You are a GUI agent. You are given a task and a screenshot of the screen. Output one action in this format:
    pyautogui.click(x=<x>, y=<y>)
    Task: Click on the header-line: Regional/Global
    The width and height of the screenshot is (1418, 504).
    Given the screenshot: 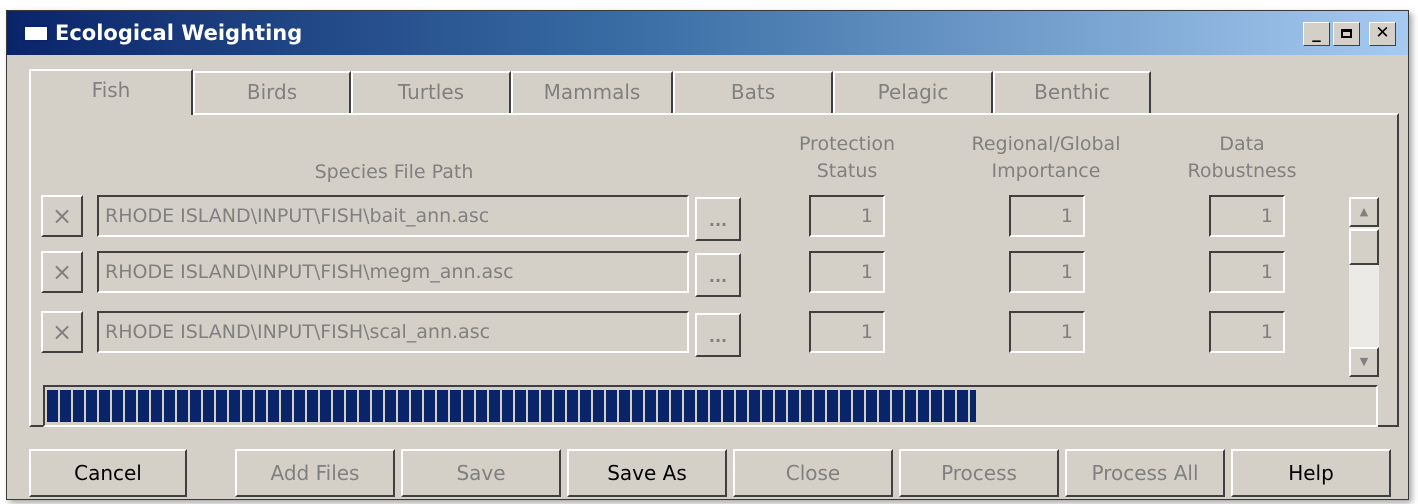 What is the action you would take?
    pyautogui.click(x=1046, y=144)
    